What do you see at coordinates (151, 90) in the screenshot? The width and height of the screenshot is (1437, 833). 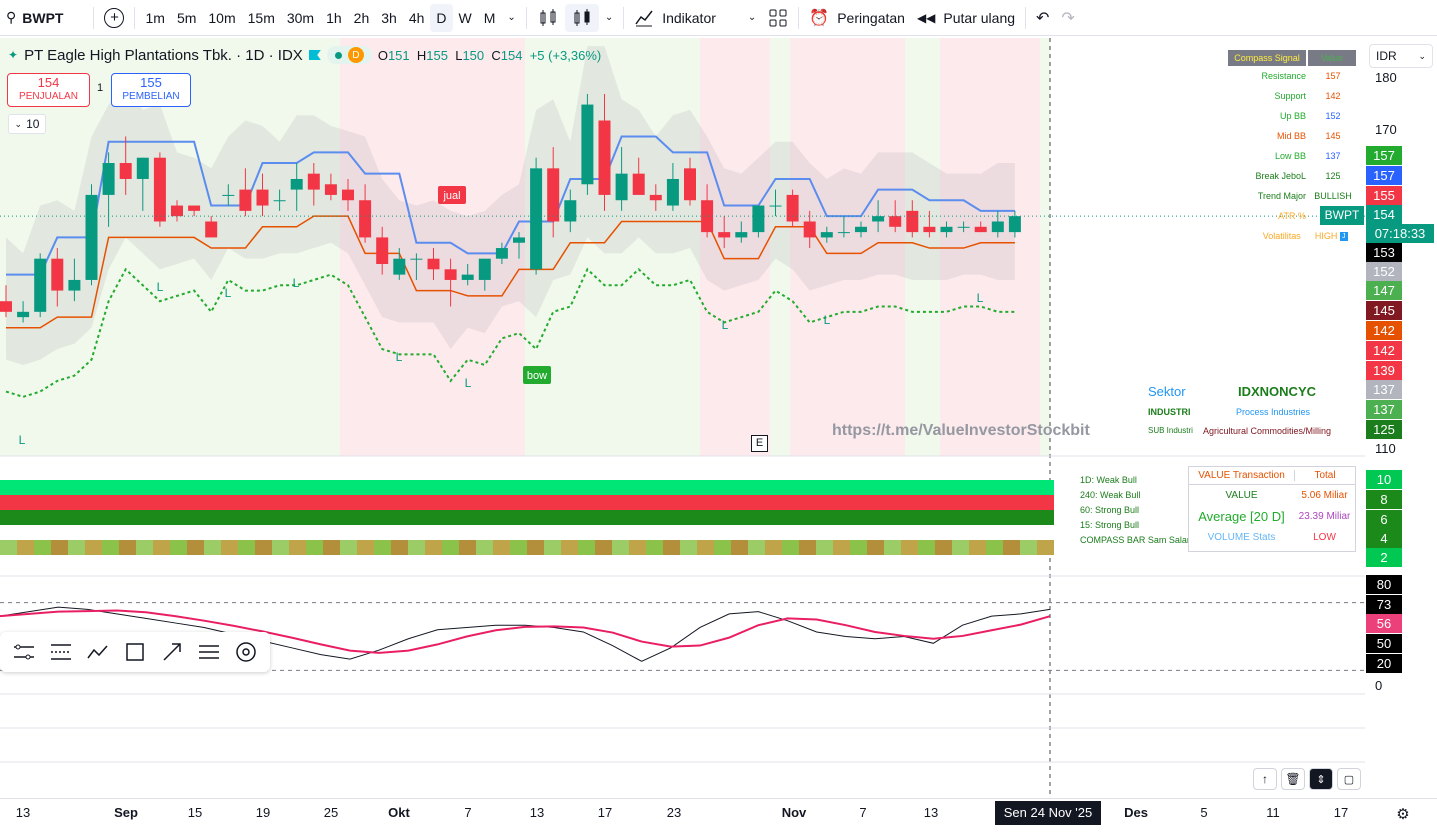 I see `buy-button: 155 PEMBELIAN` at bounding box center [151, 90].